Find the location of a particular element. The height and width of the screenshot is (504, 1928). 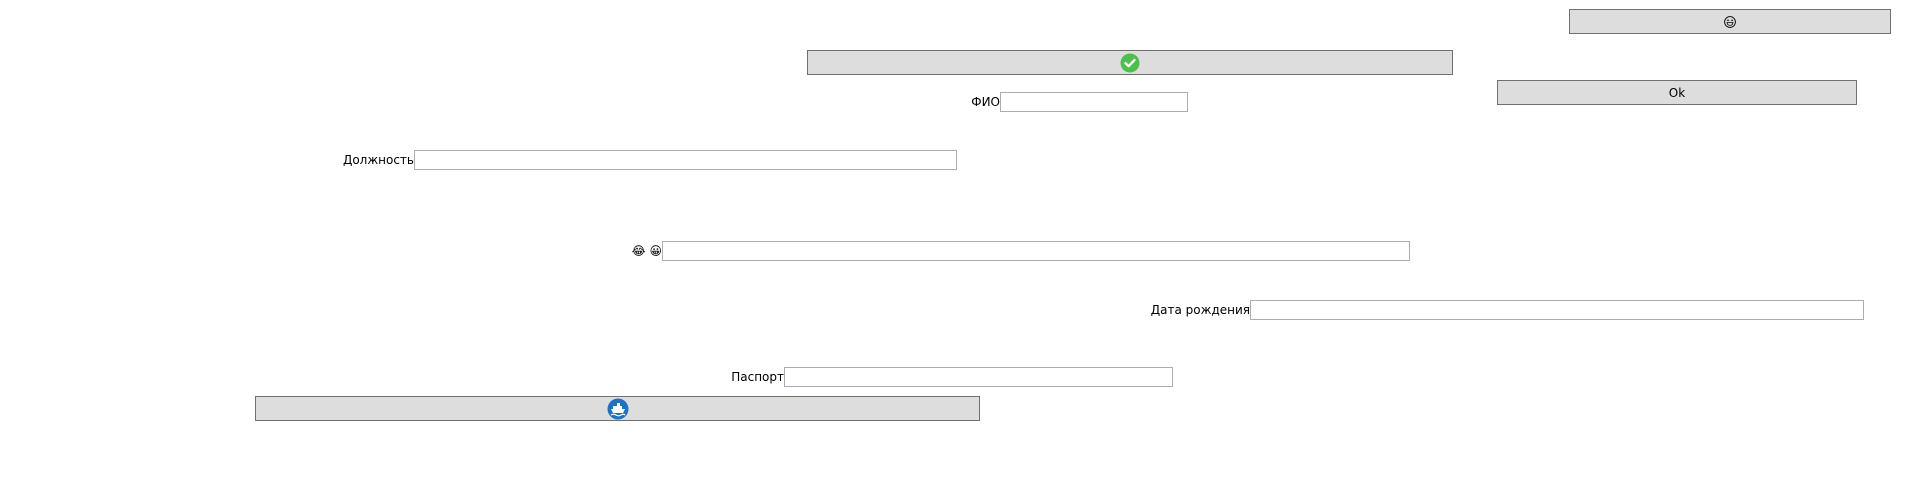

ok-button-label: Ok is located at coordinates (1677, 92).